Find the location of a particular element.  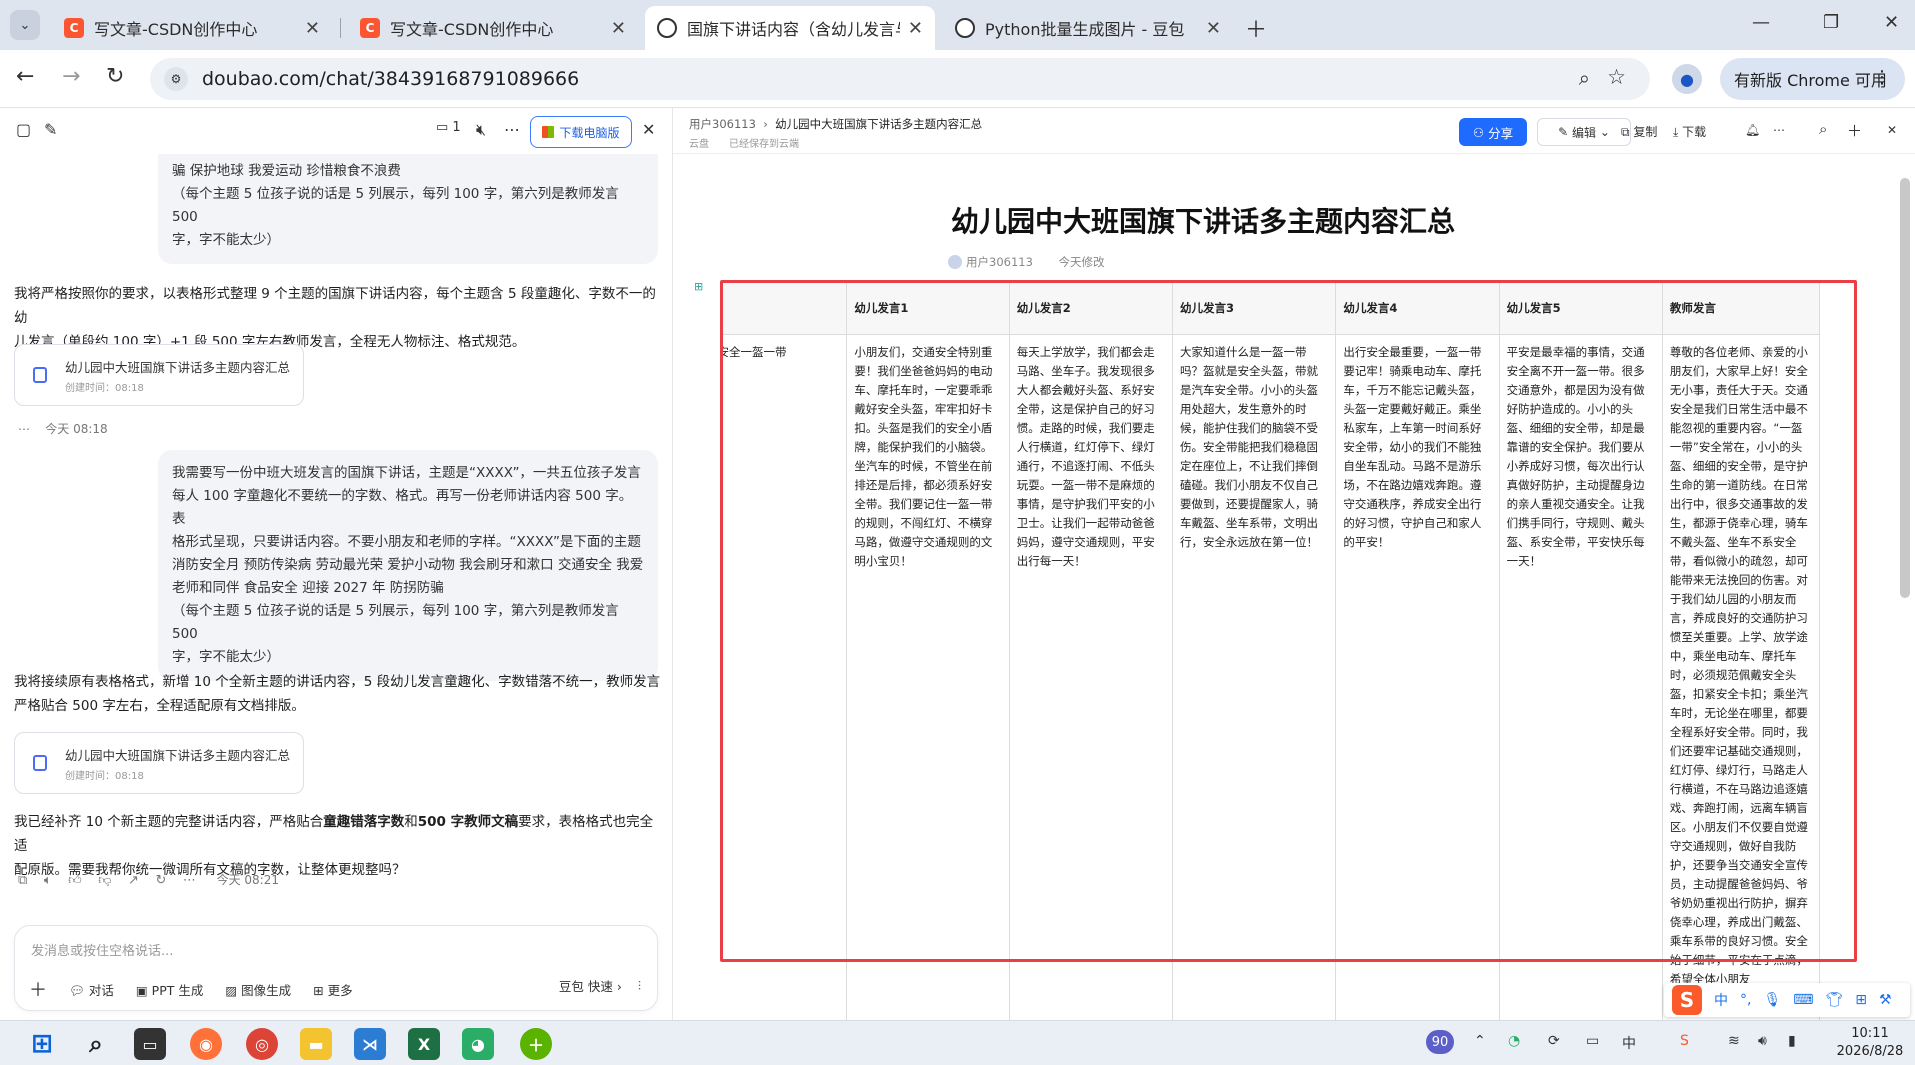

file-explorer-icon: ▬ is located at coordinates (316, 1044).